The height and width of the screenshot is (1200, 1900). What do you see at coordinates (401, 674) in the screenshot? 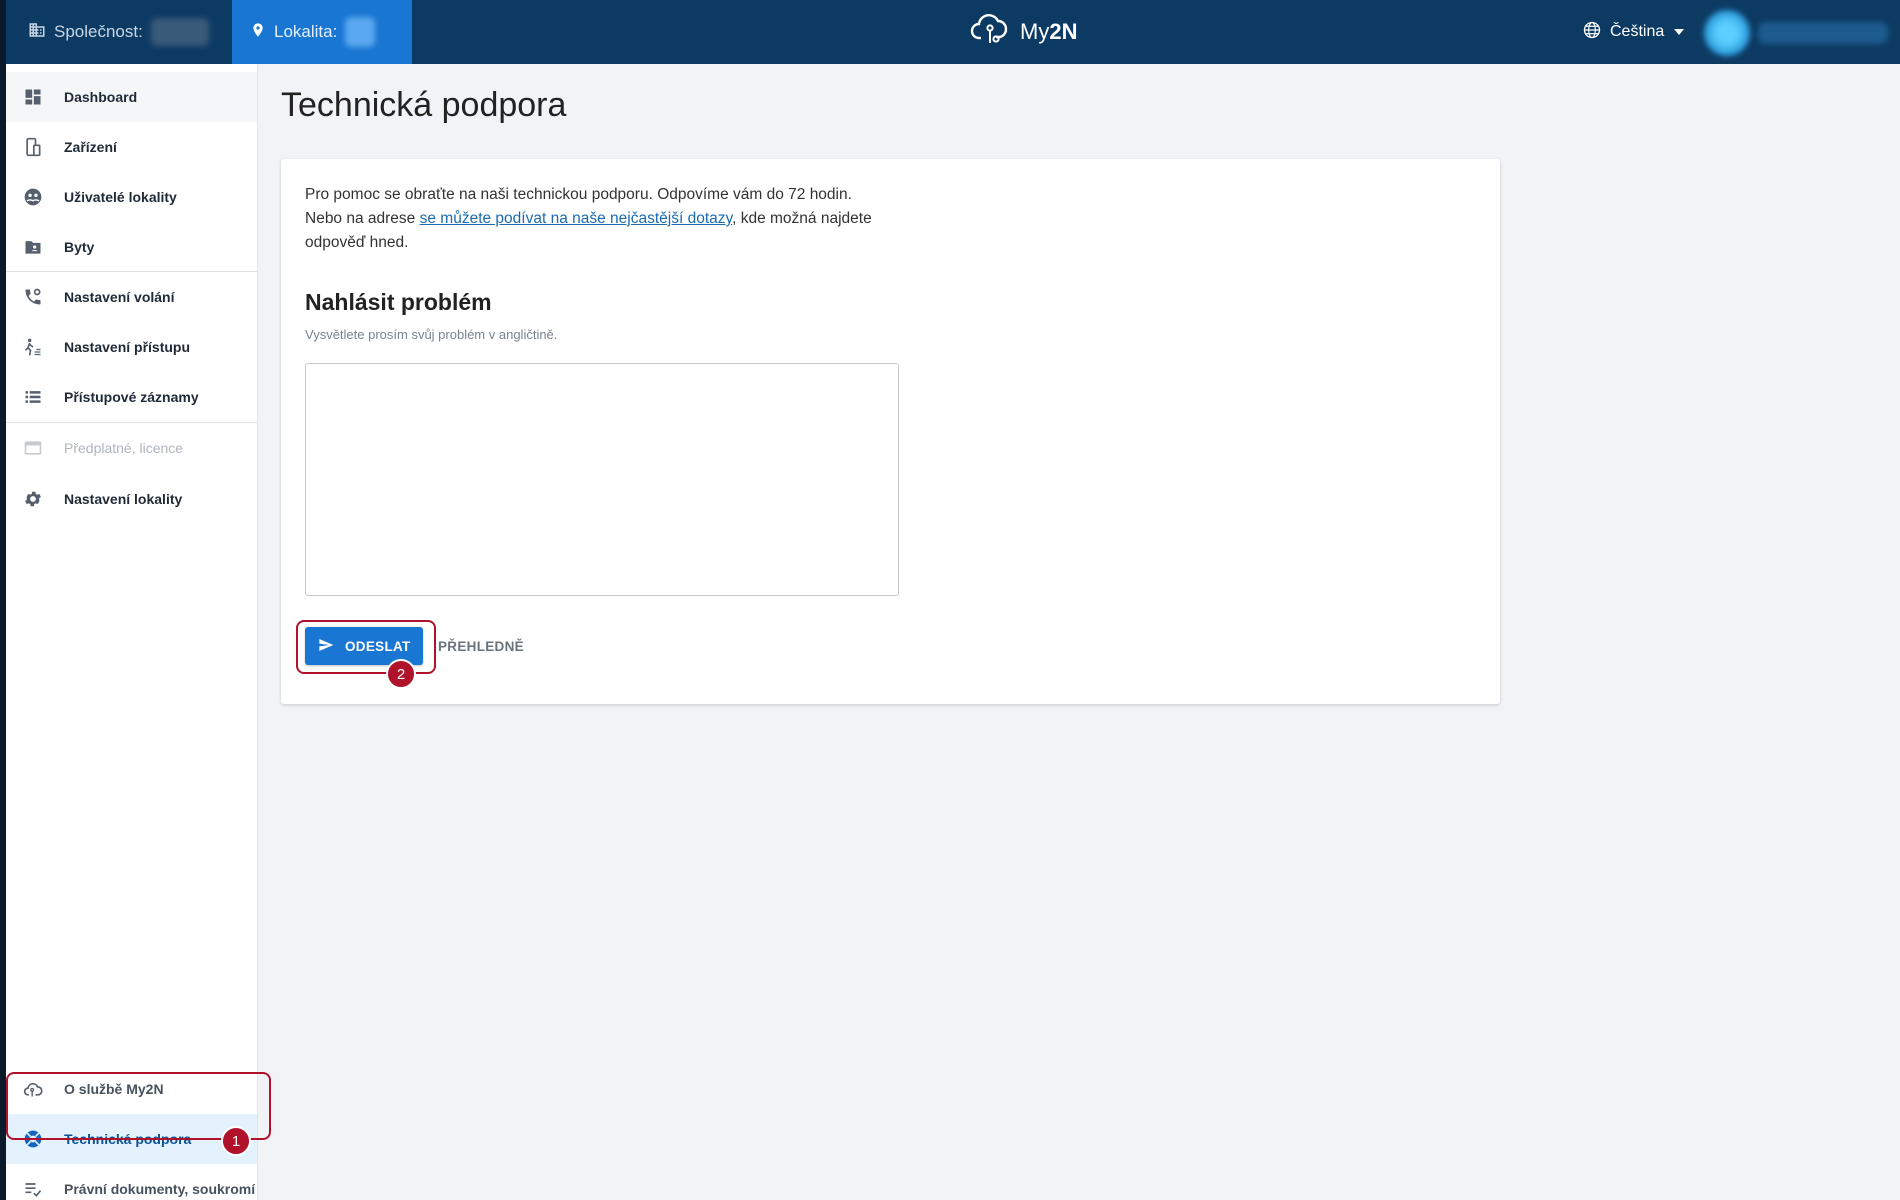
I see `annotation-badge-2: 2` at bounding box center [401, 674].